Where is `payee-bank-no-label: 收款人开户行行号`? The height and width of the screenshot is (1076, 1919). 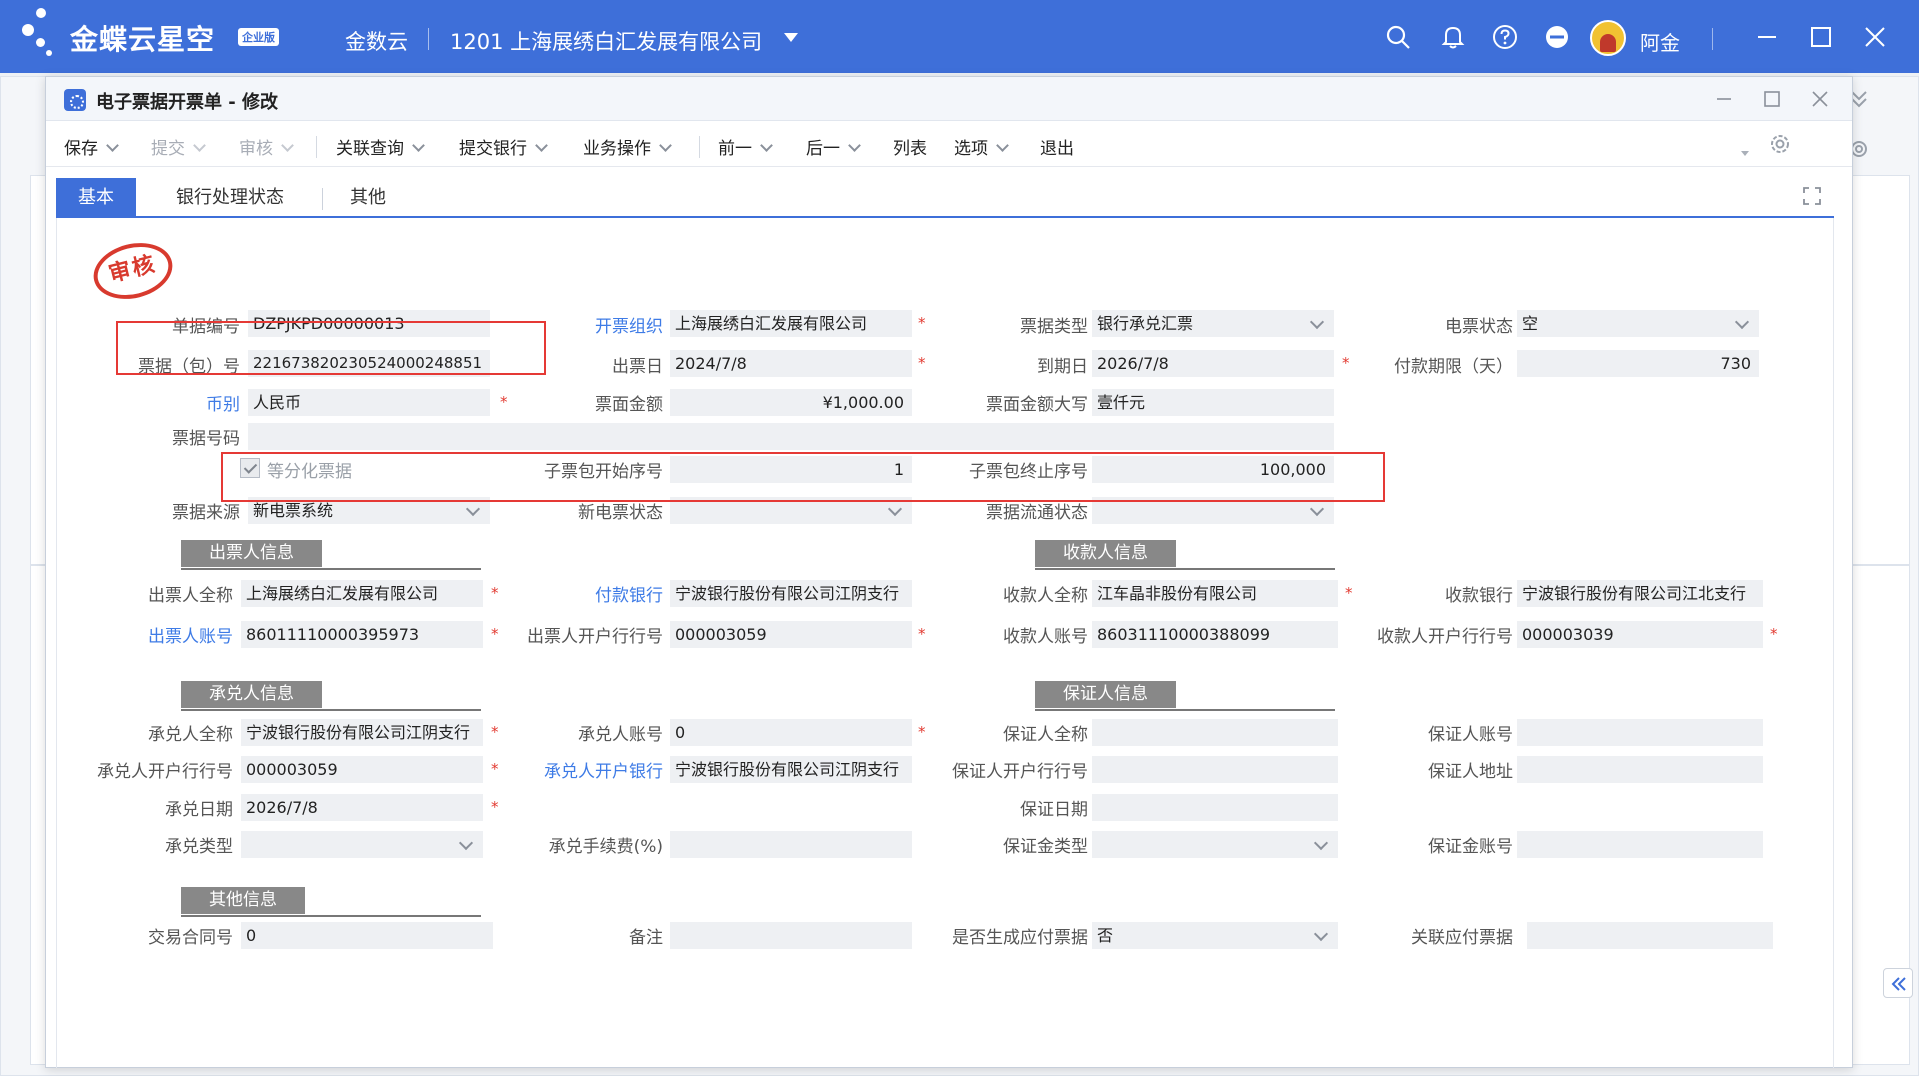 payee-bank-no-label: 收款人开户行行号 is located at coordinates (1445, 637).